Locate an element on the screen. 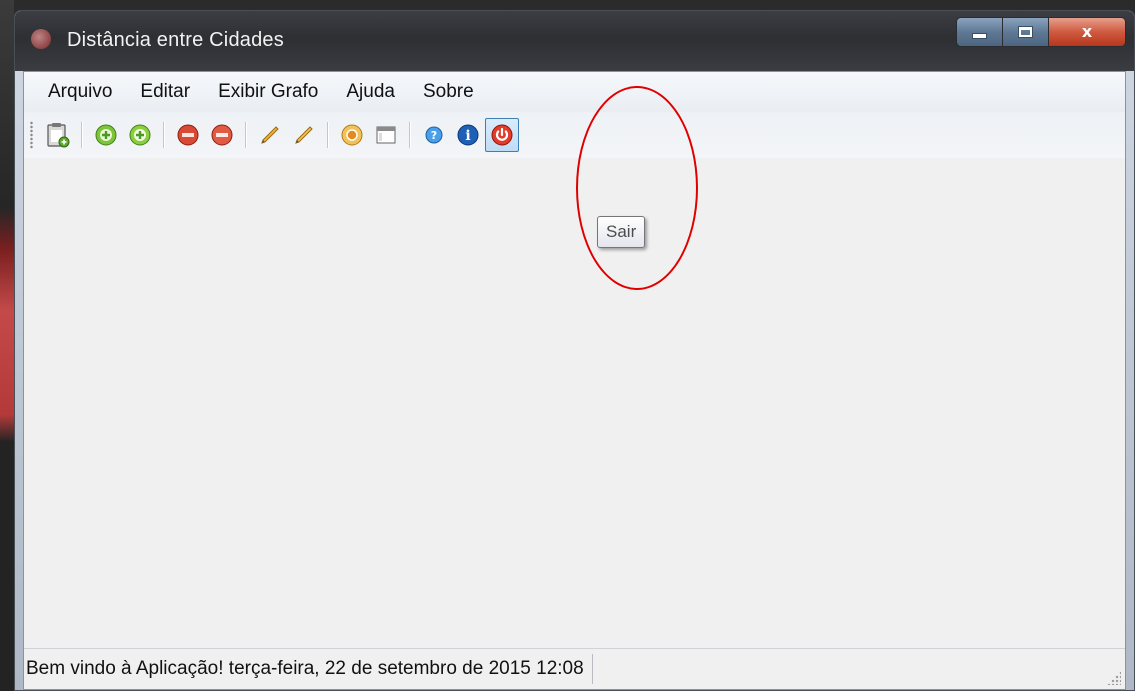  window-controls: x is located at coordinates (1041, 32).